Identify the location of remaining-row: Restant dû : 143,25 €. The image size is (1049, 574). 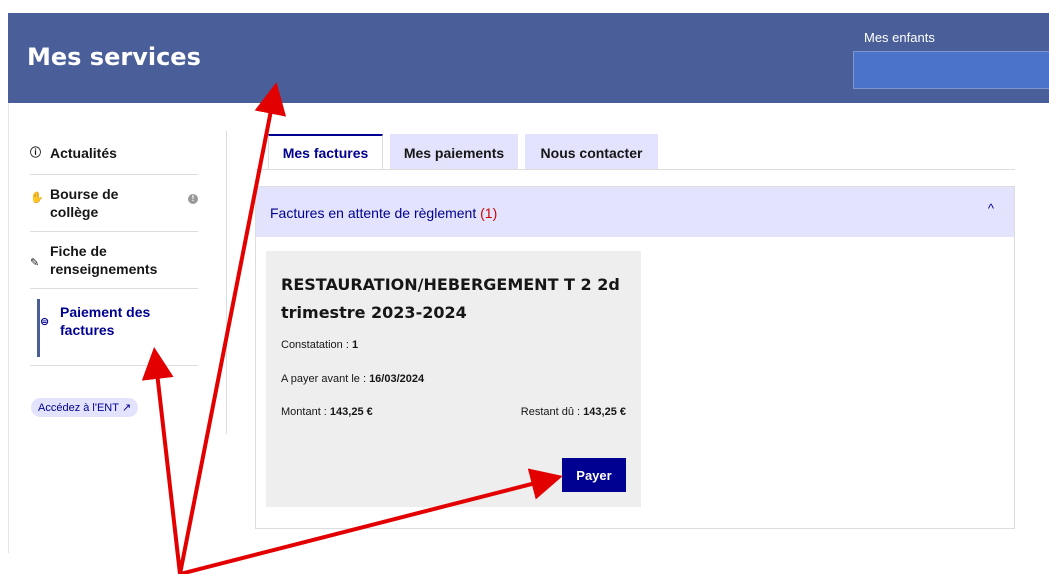
(573, 412).